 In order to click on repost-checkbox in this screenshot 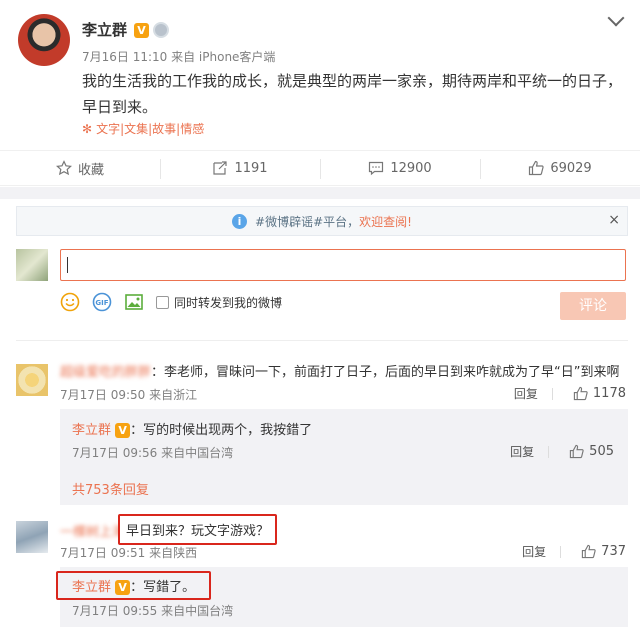, I will do `click(162, 302)`.